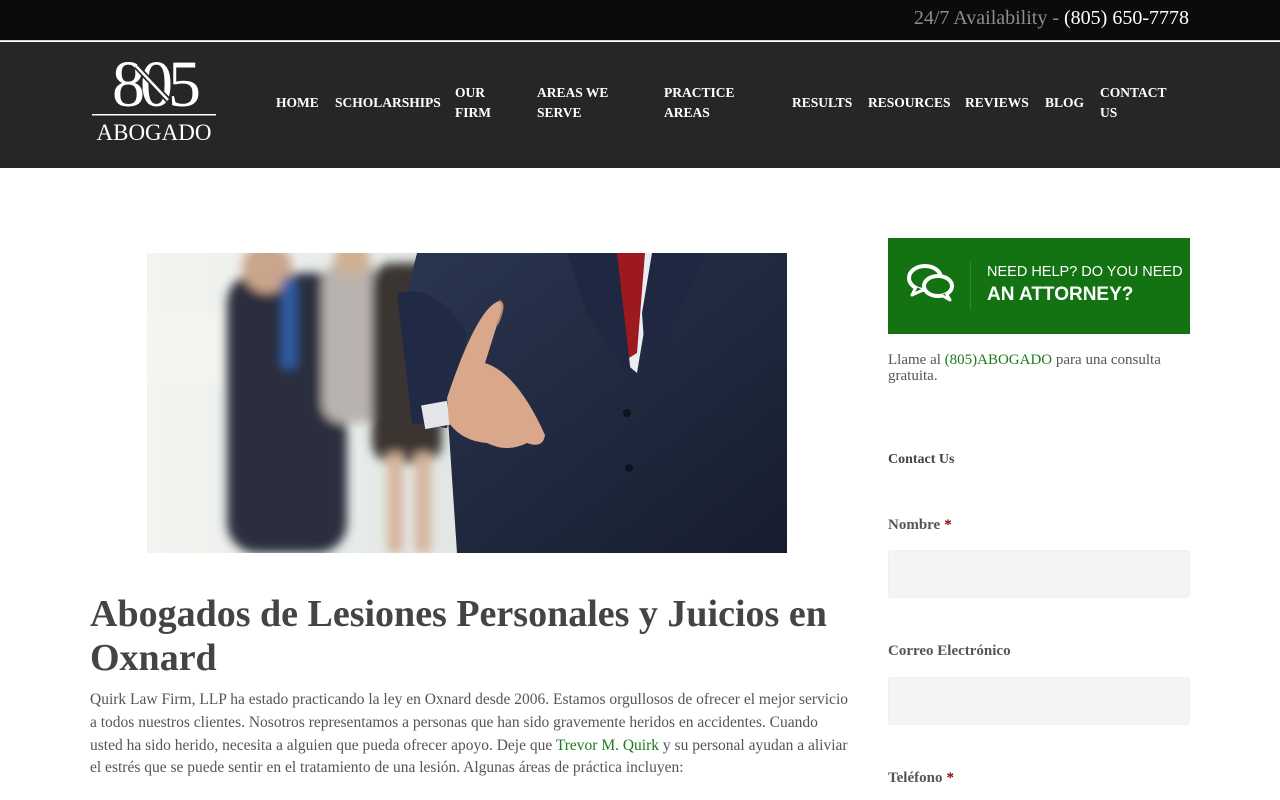 Image resolution: width=1280 pixels, height=800 pixels. What do you see at coordinates (915, 778) in the screenshot?
I see `phone-label-text: Teléfono` at bounding box center [915, 778].